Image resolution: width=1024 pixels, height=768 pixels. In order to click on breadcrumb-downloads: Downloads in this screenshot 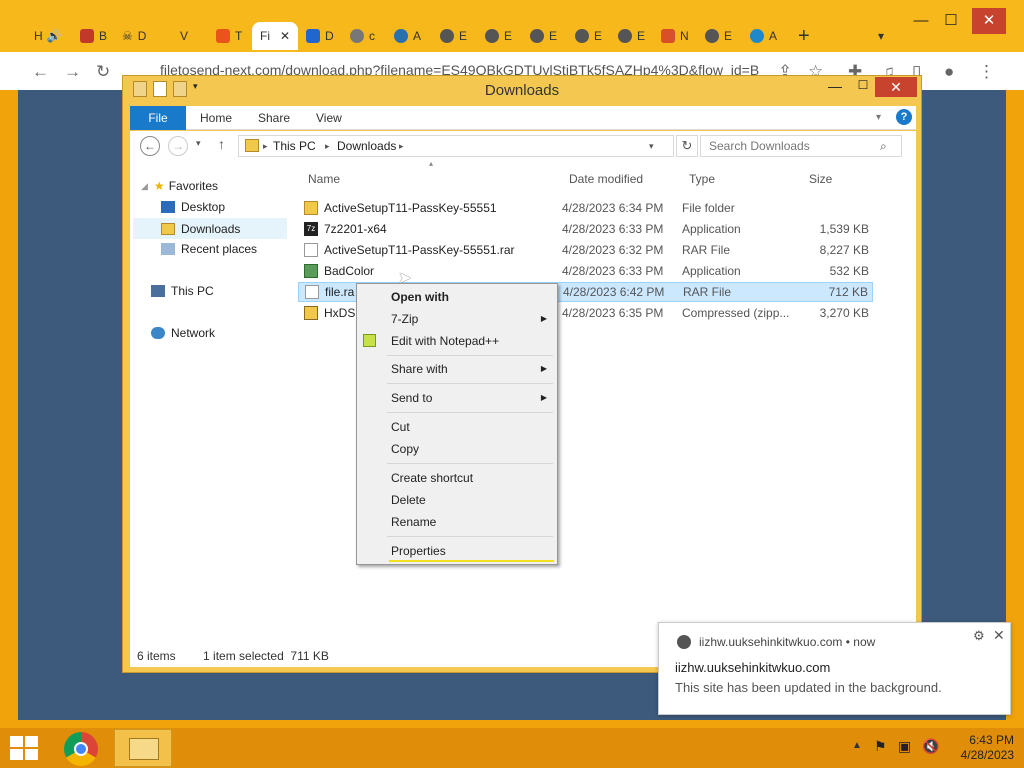, I will do `click(366, 146)`.